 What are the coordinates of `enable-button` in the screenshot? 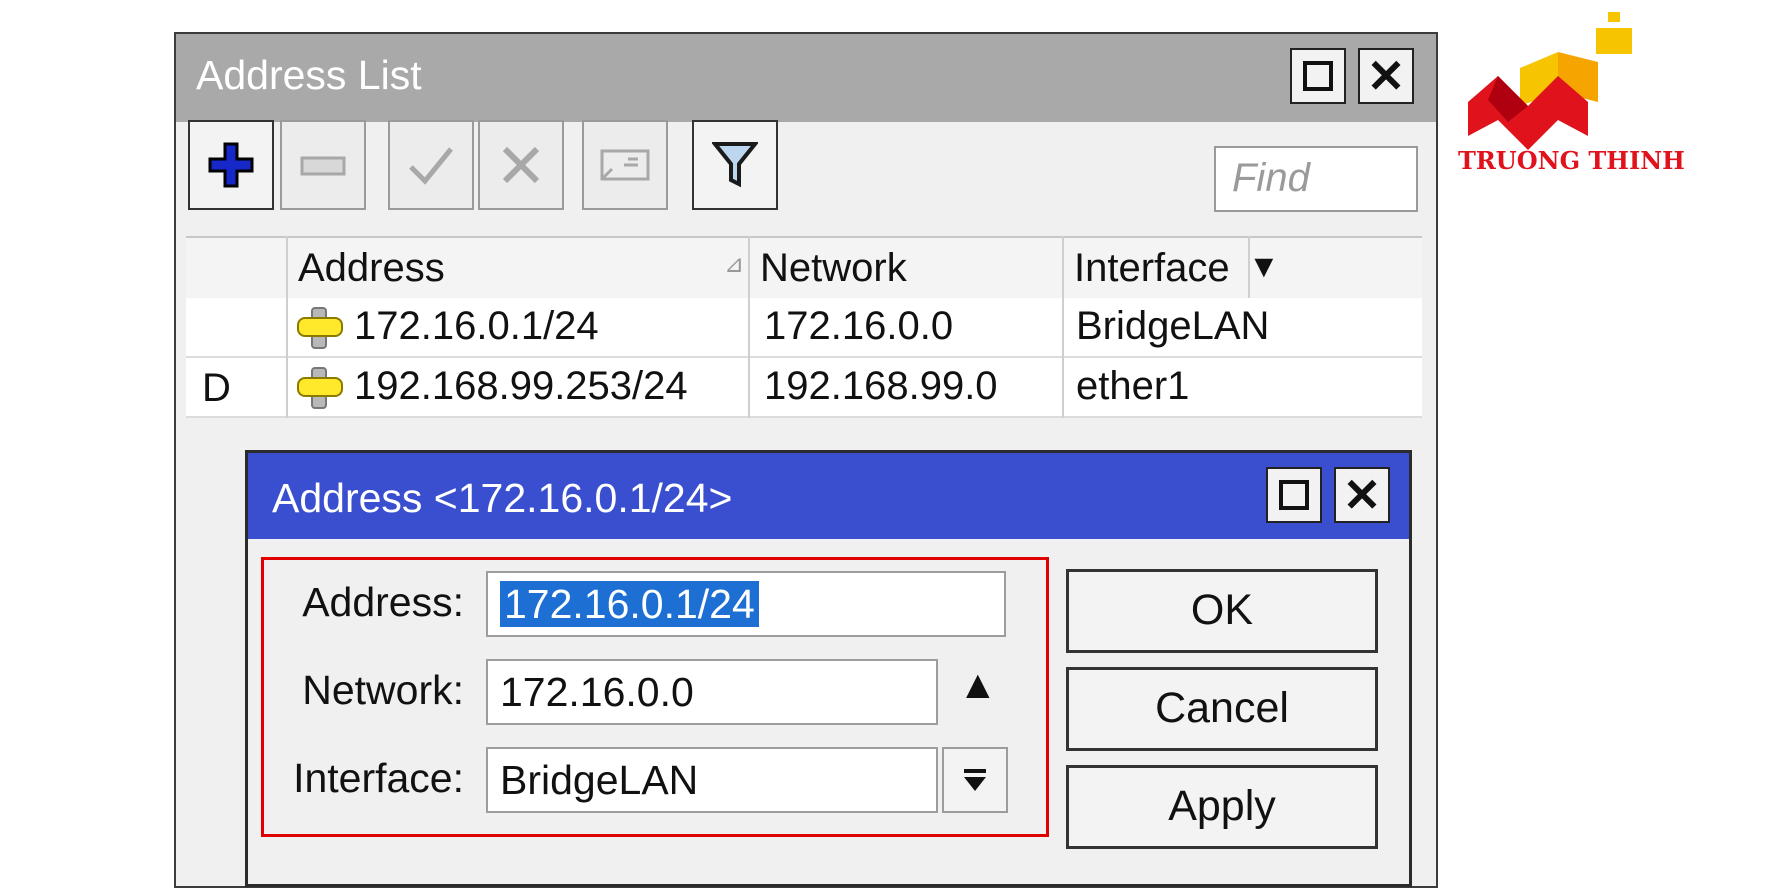 It's located at (431, 165).